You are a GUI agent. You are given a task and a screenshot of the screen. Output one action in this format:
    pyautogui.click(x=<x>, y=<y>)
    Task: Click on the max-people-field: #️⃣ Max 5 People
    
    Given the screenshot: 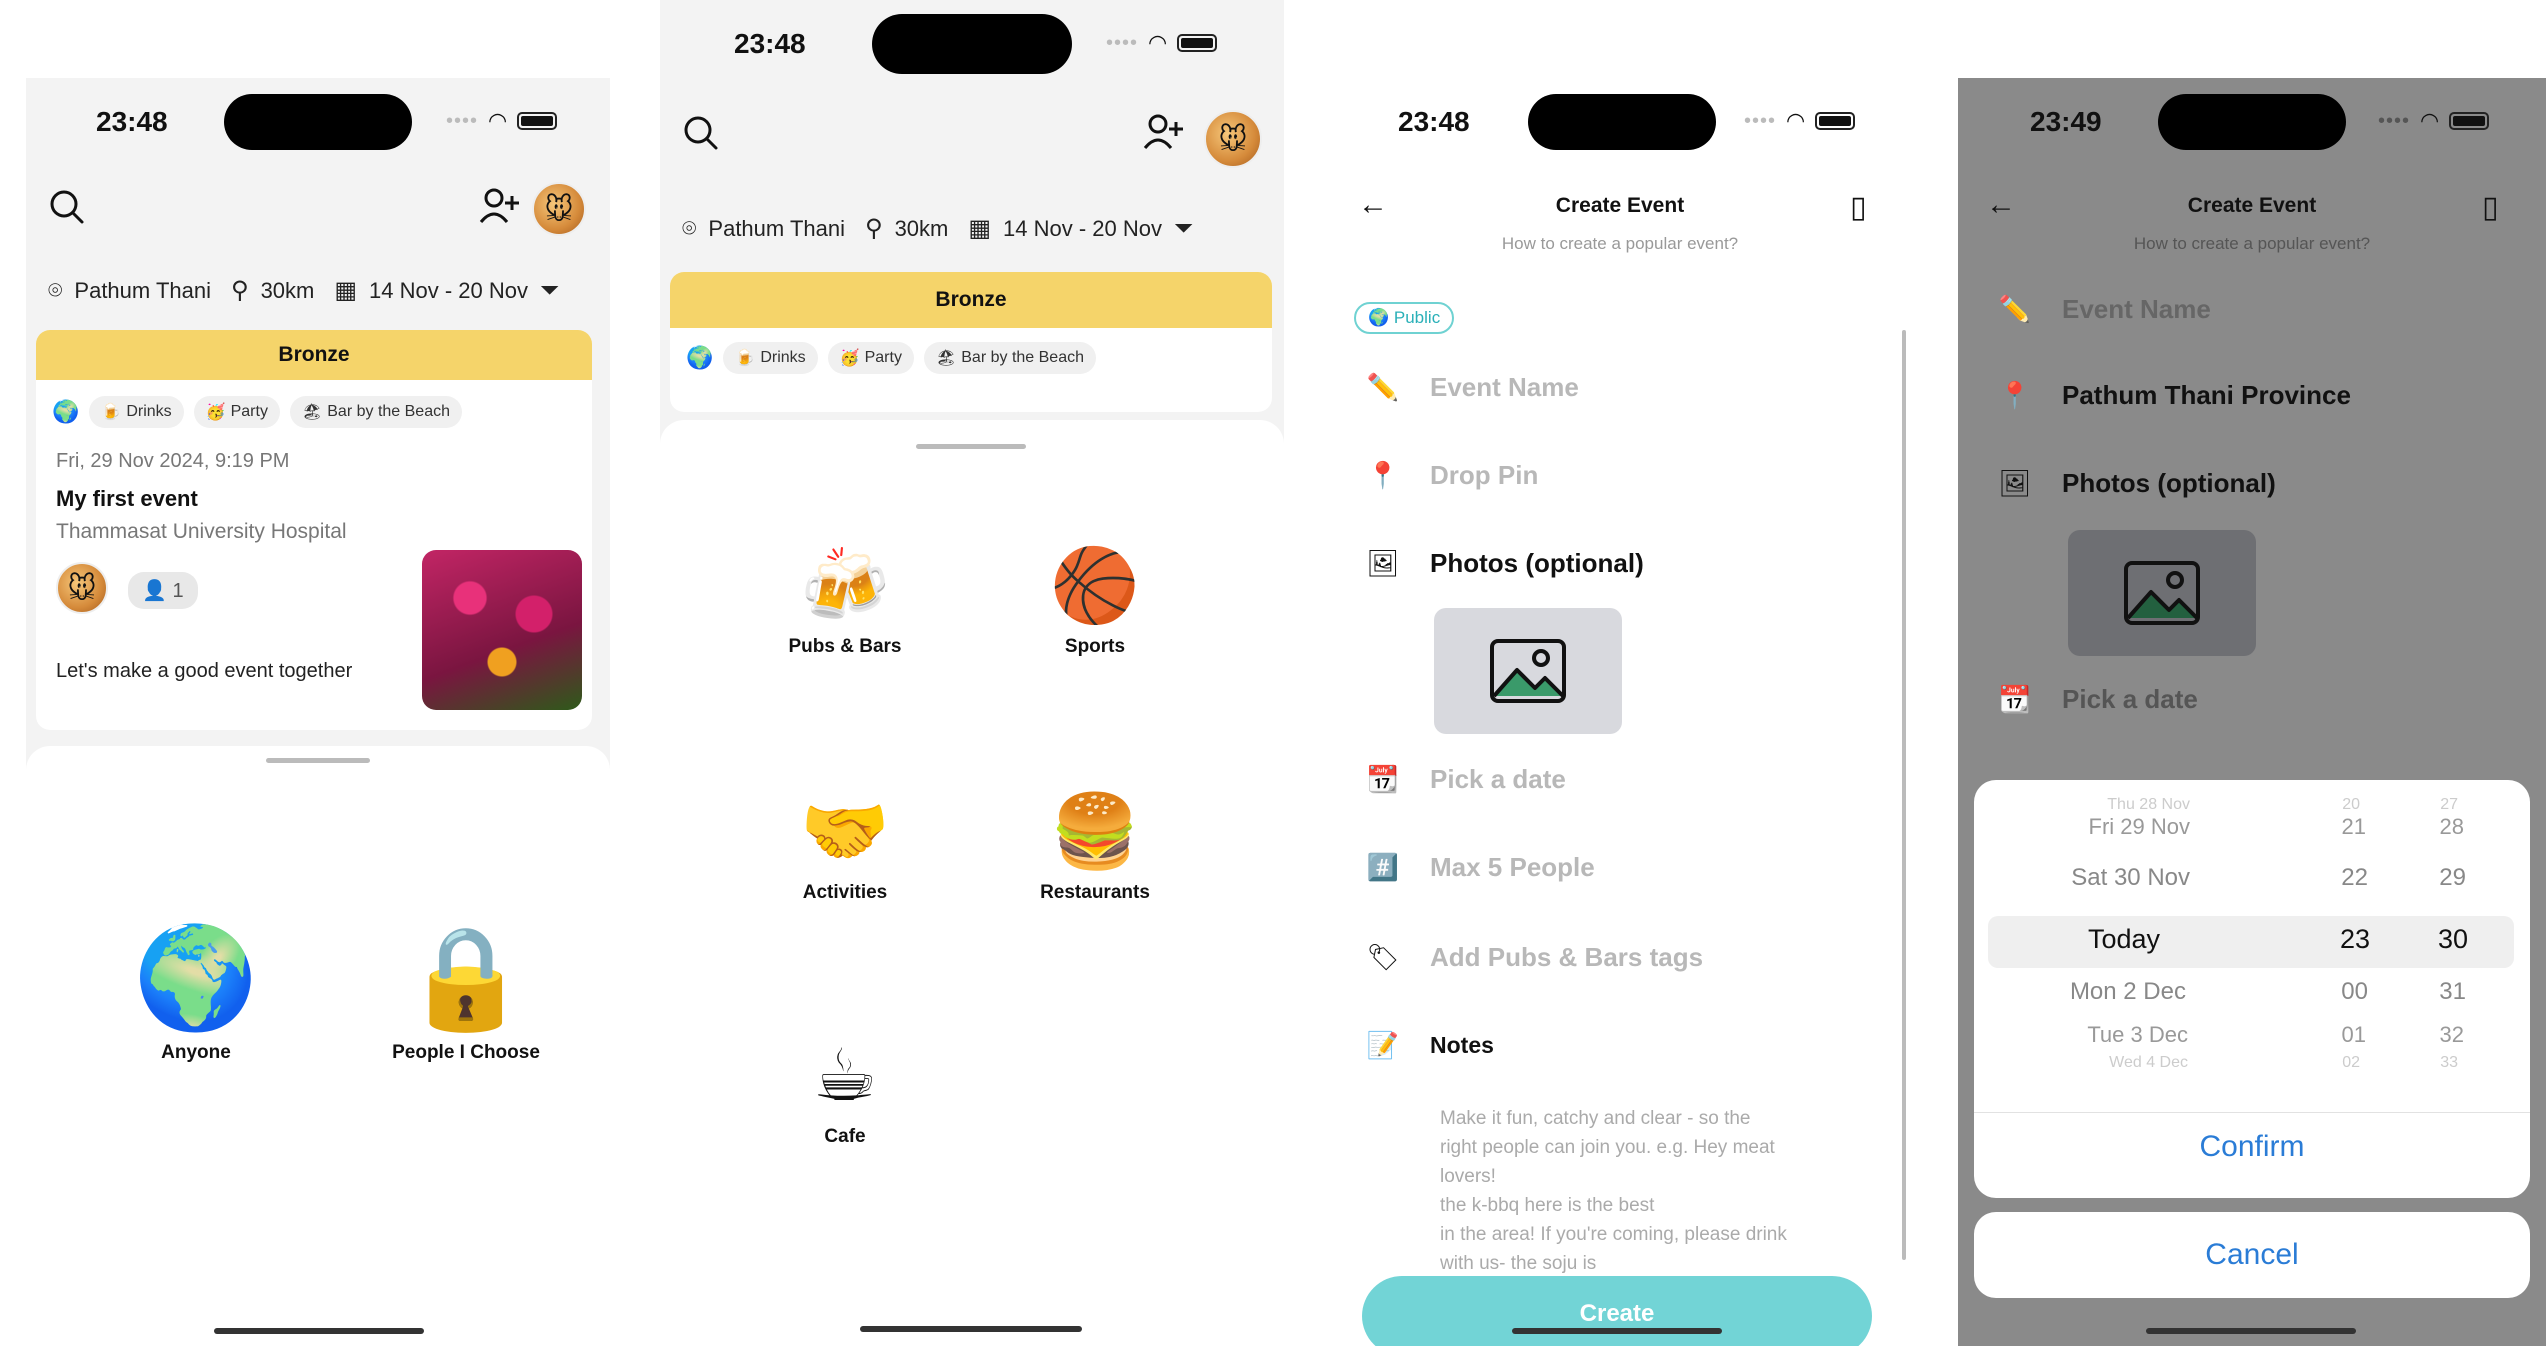 What is the action you would take?
    pyautogui.click(x=1480, y=867)
    